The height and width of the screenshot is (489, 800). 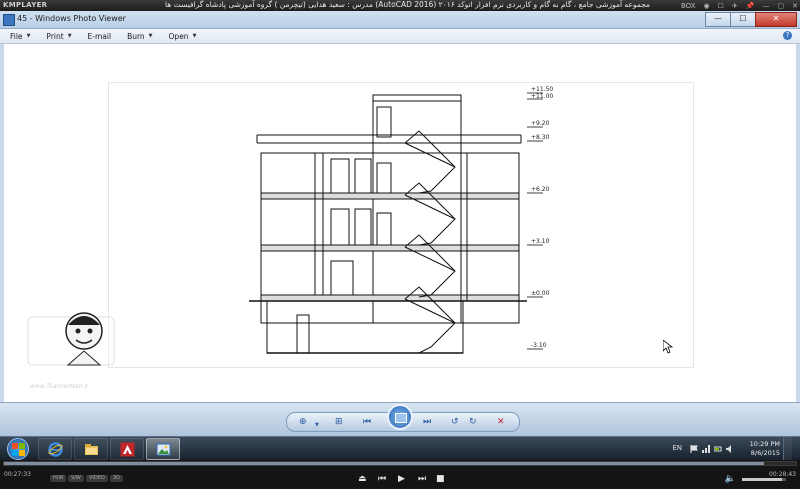 I want to click on taskbar-clock: 10:29 PM 8/6/2015, so click(x=765, y=449).